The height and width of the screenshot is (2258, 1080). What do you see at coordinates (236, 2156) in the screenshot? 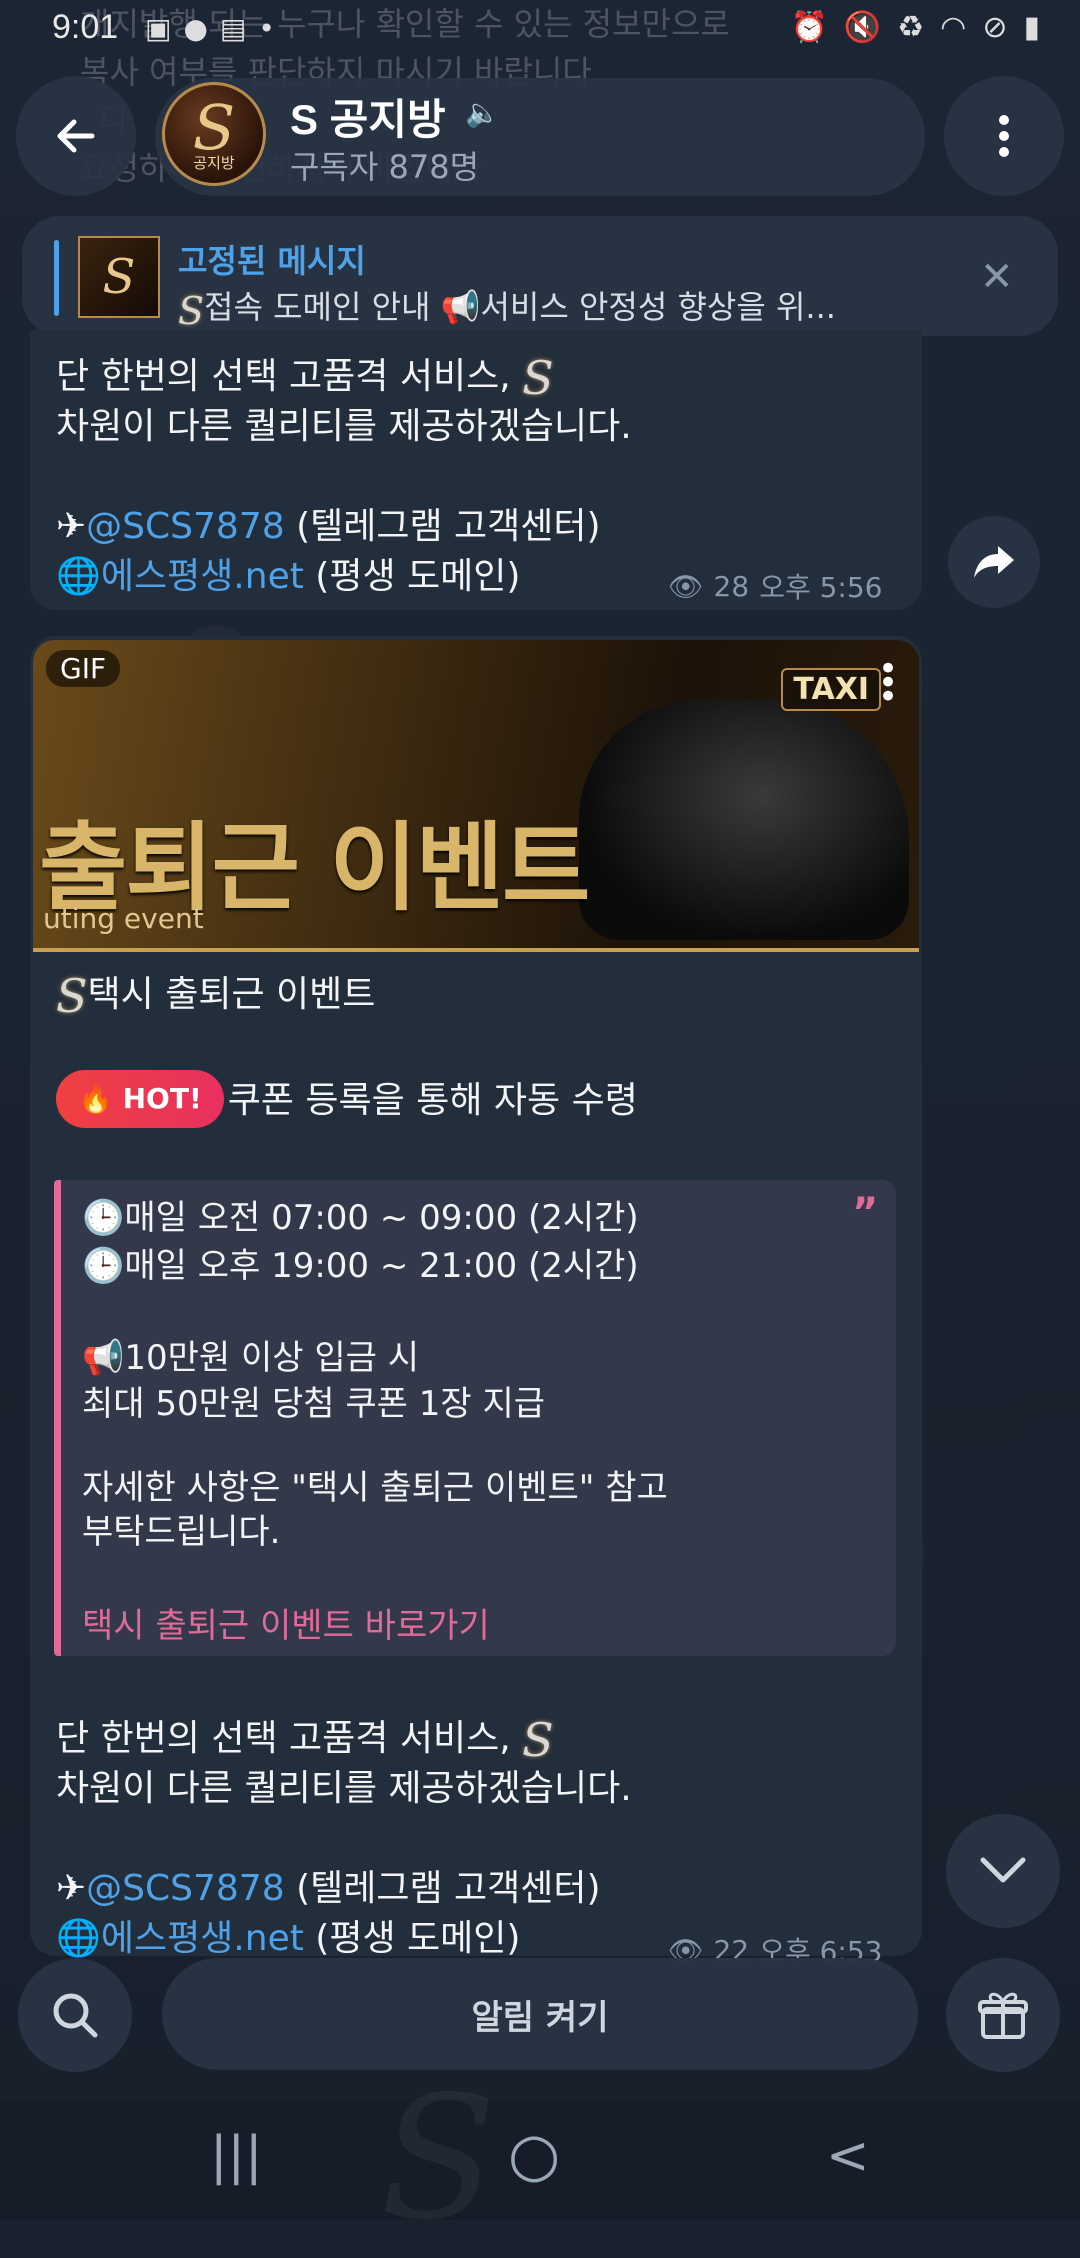
I see `recent-apps-button: |||` at bounding box center [236, 2156].